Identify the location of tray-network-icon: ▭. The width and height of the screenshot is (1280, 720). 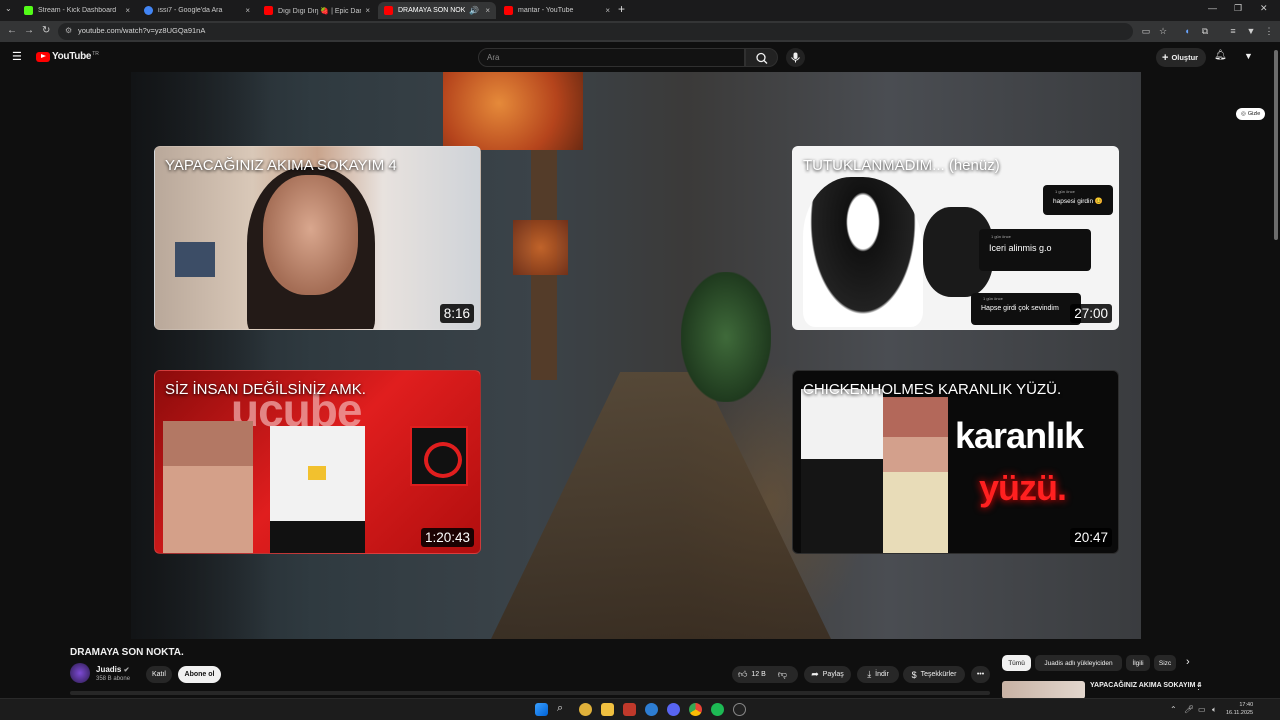
(1202, 709).